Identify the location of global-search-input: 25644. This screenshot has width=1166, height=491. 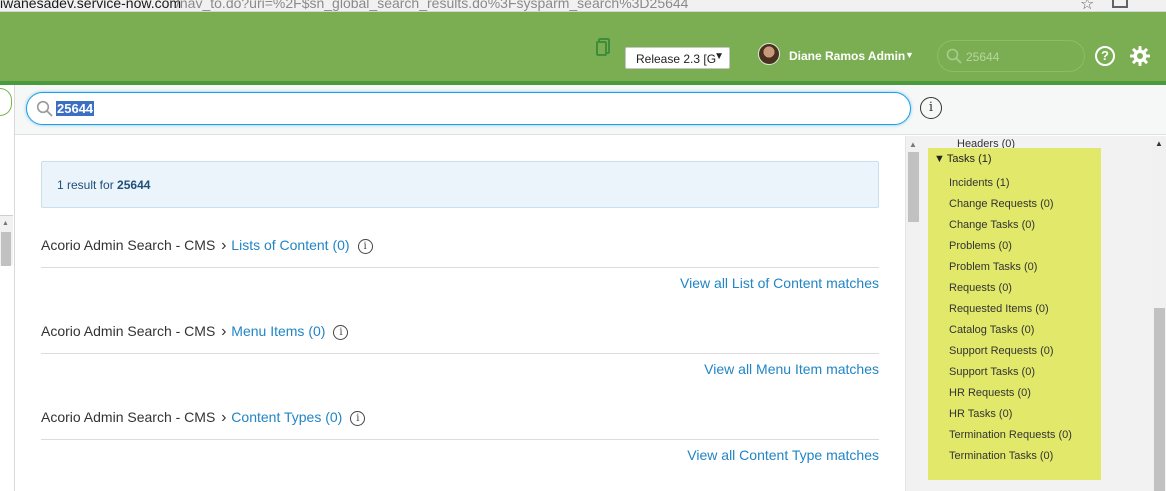
(468, 108).